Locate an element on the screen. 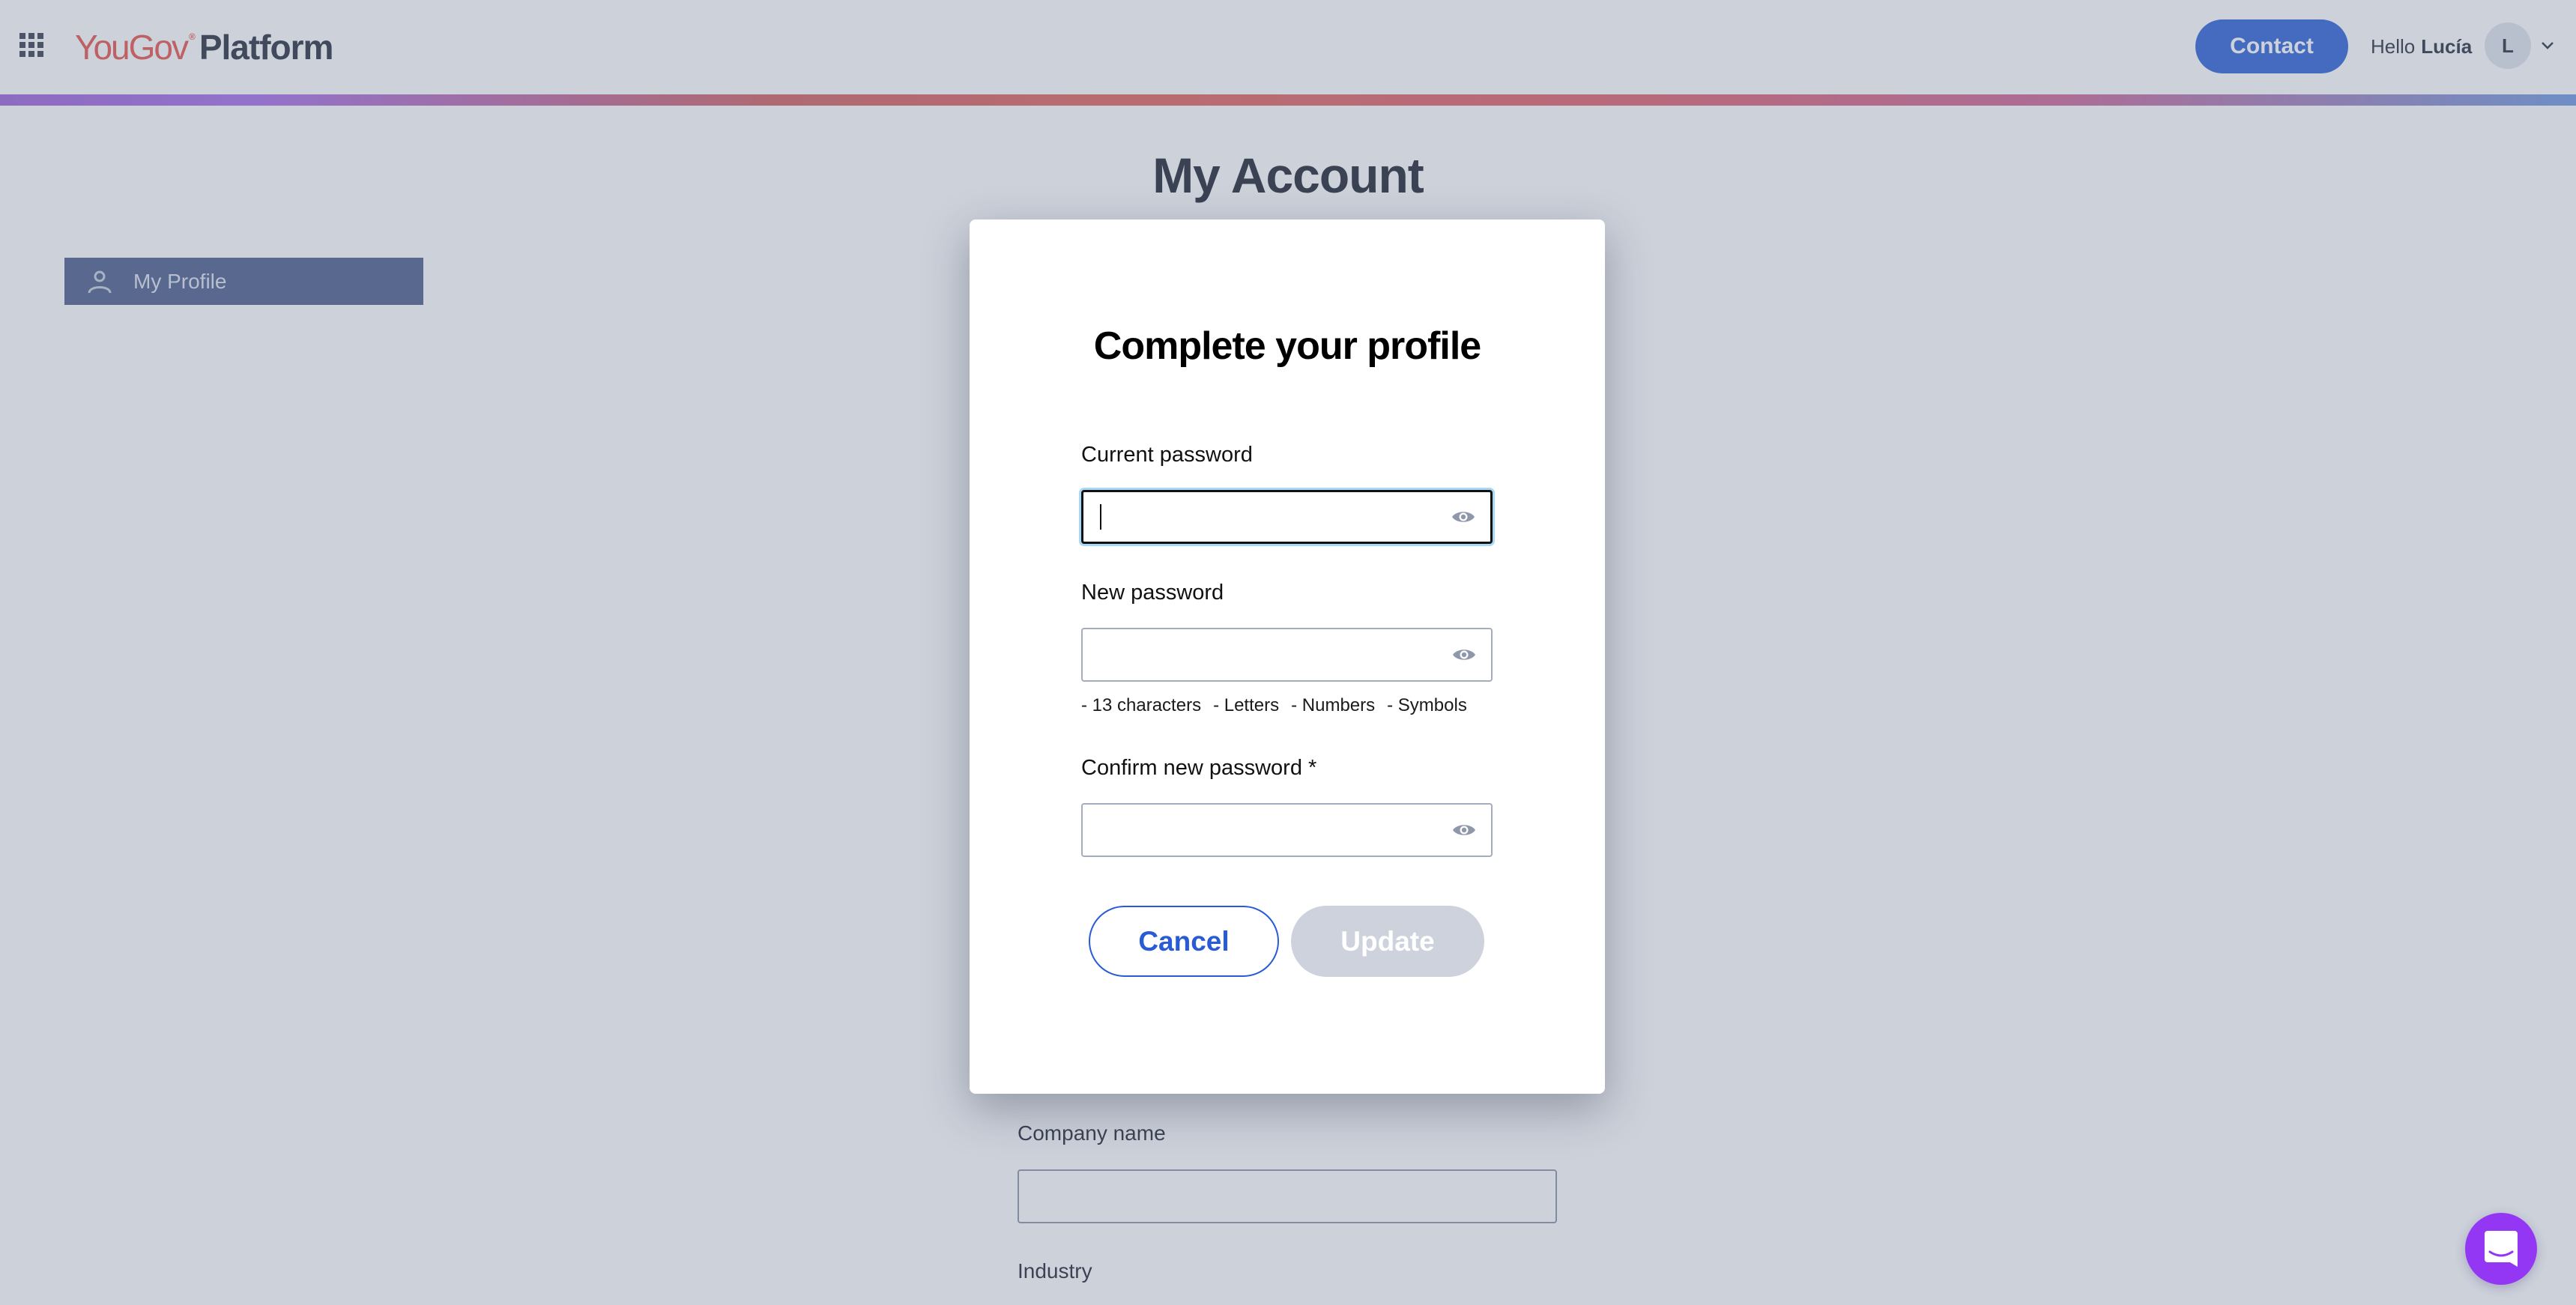 The height and width of the screenshot is (1305, 2576). hint-length: - 13 characters is located at coordinates (1141, 705).